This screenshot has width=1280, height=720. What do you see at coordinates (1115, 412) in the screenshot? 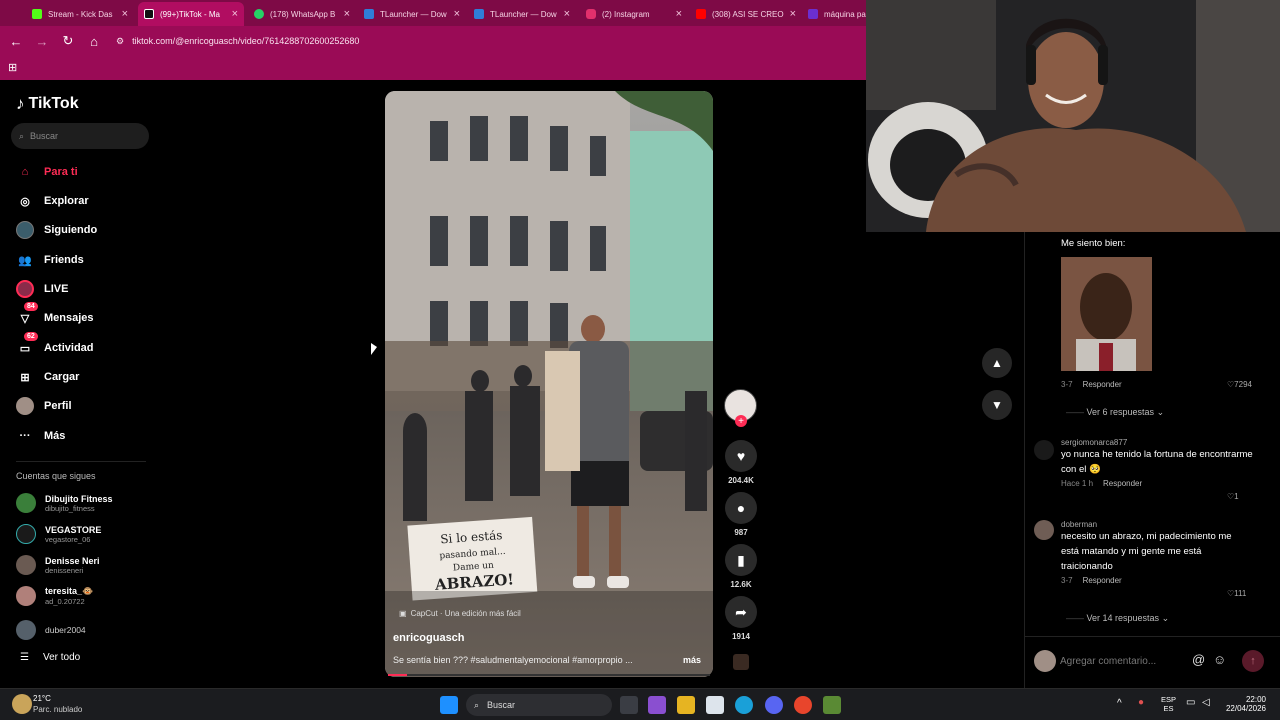
I see `view-replies-button: —— Ver 6 respuestas ⌄` at bounding box center [1115, 412].